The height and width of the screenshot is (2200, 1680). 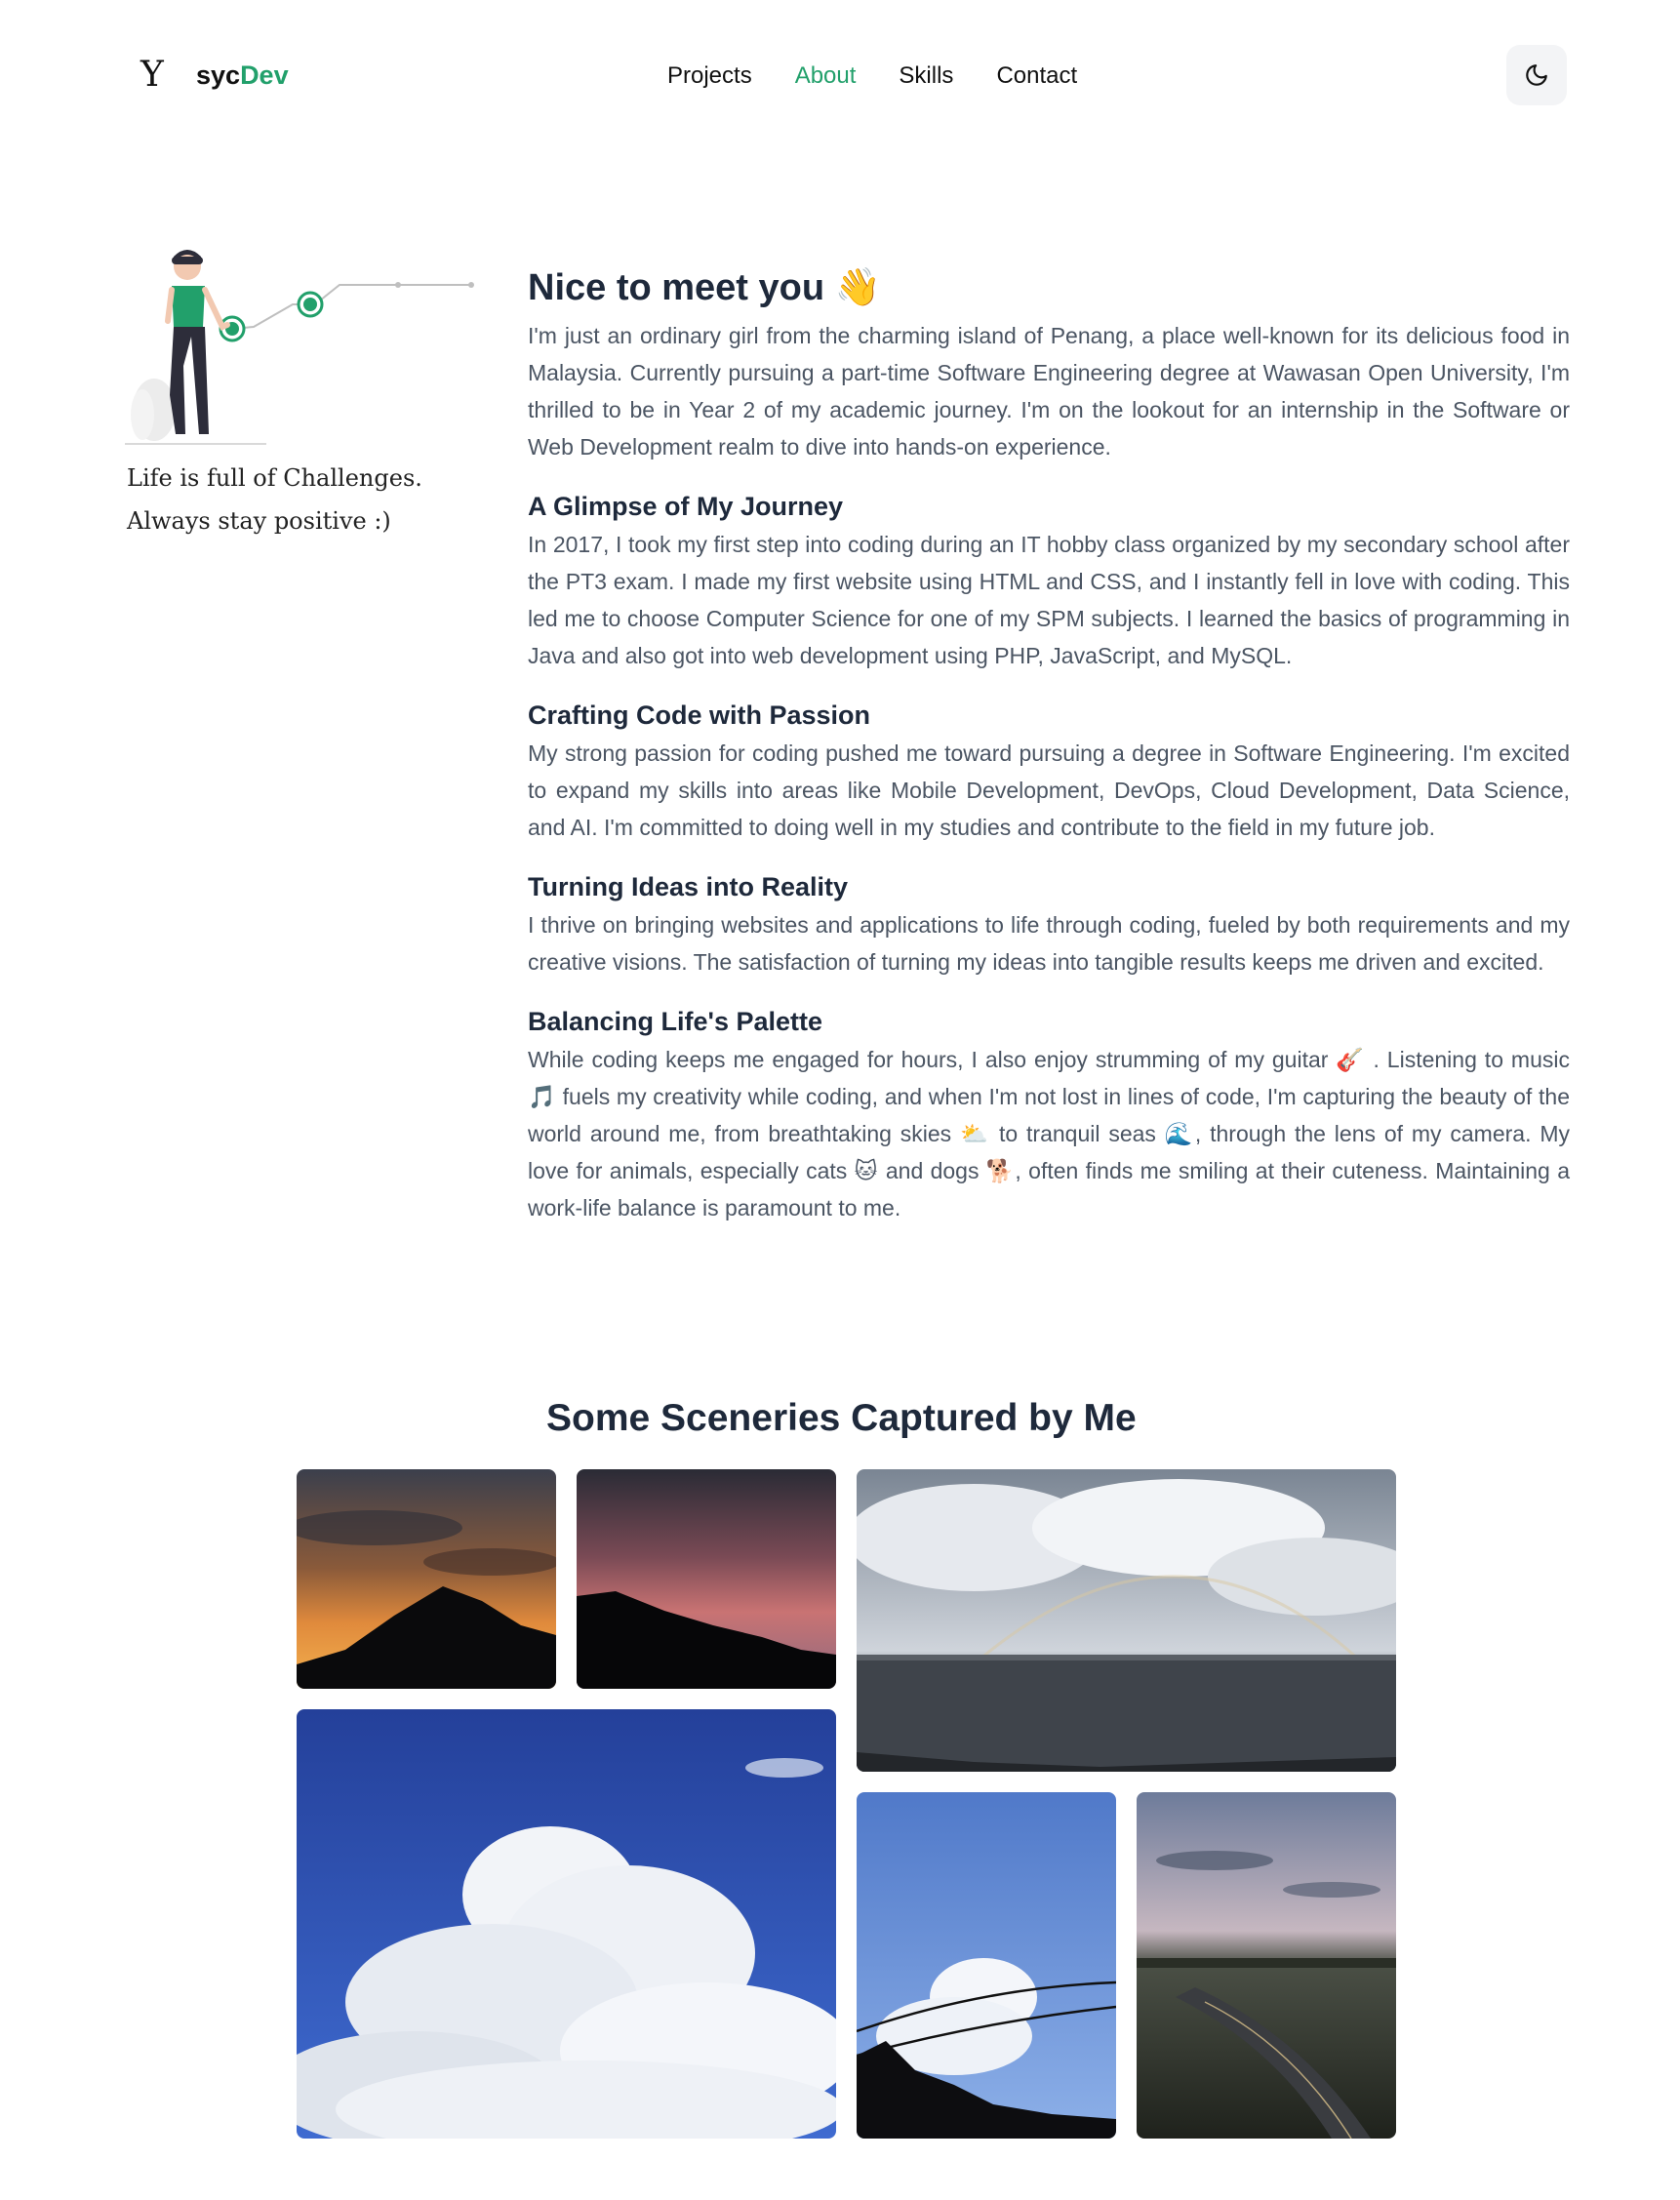 I want to click on logo-icon: Y, so click(x=152, y=75).